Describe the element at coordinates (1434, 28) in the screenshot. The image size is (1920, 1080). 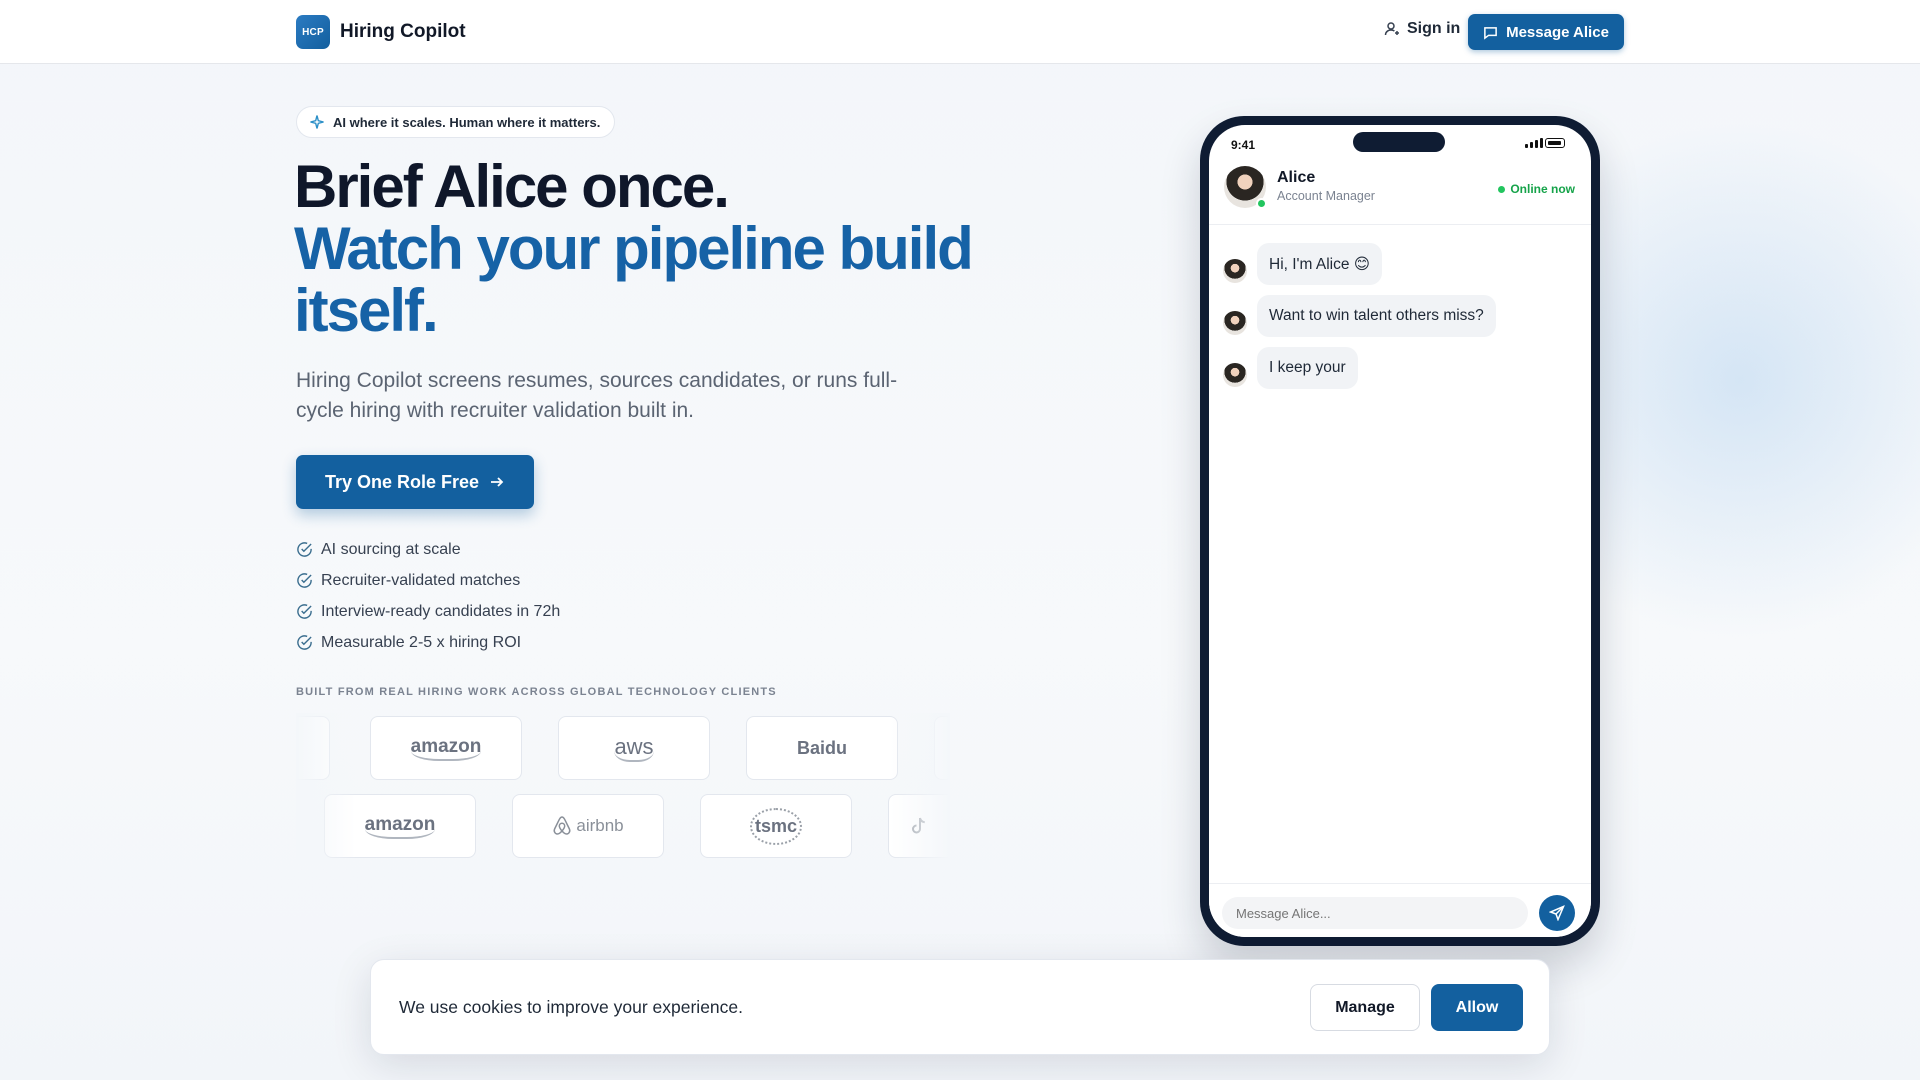
I see `sign-in-label: Sign in` at that location.